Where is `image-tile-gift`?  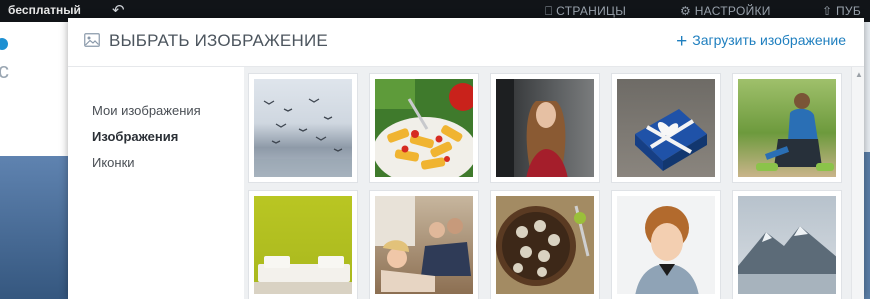
image-tile-gift is located at coordinates (666, 128).